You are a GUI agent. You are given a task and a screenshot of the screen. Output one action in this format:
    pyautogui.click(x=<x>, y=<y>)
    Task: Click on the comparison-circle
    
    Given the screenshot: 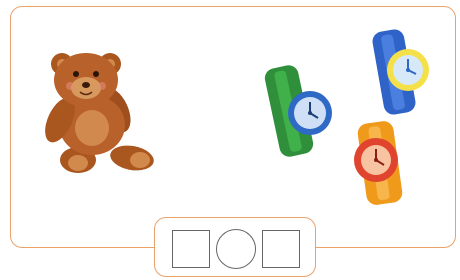 What is the action you would take?
    pyautogui.click(x=236, y=249)
    